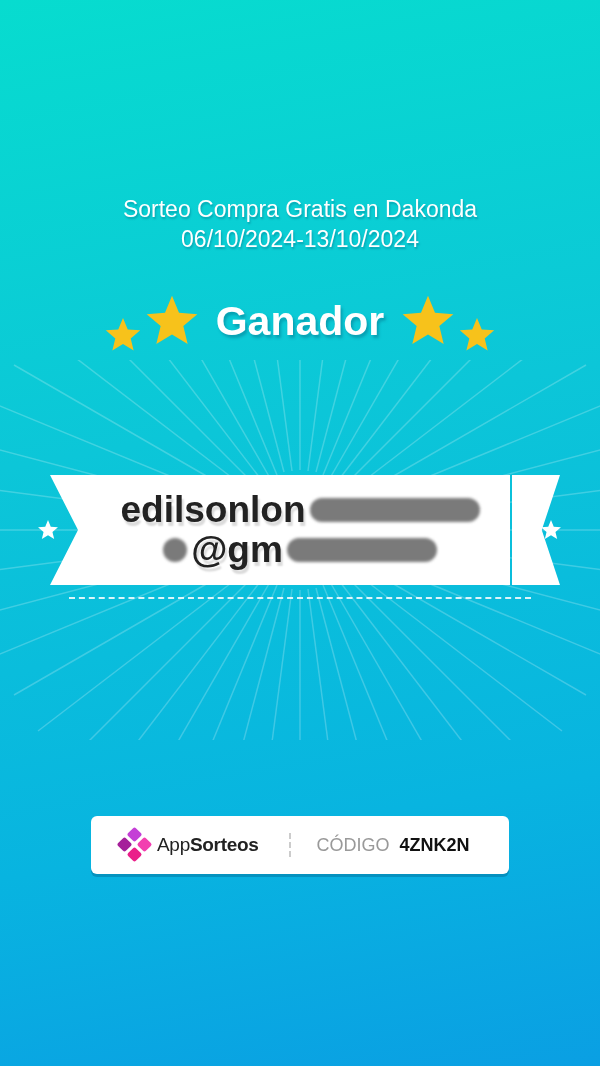 This screenshot has width=600, height=1066. Describe the element at coordinates (135, 845) in the screenshot. I see `diamond-logo-icon` at that location.